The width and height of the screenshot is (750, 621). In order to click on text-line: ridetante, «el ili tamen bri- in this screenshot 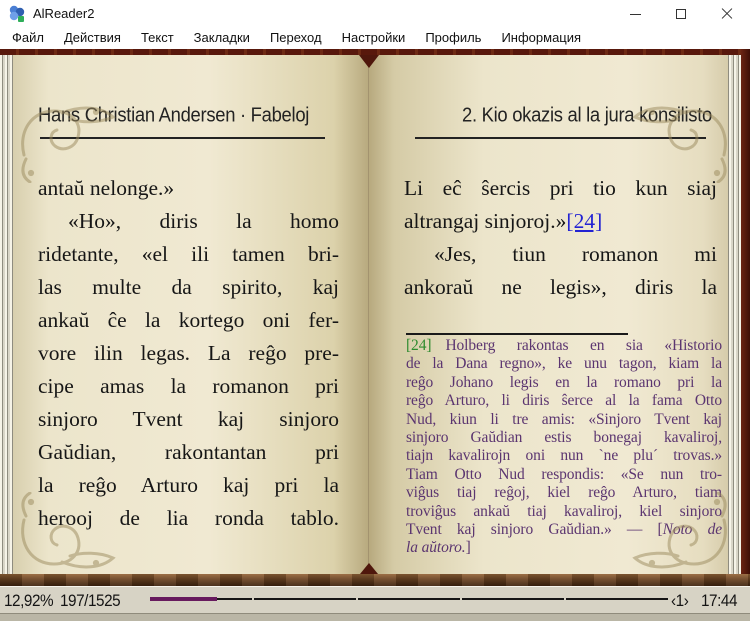, I will do `click(188, 254)`.